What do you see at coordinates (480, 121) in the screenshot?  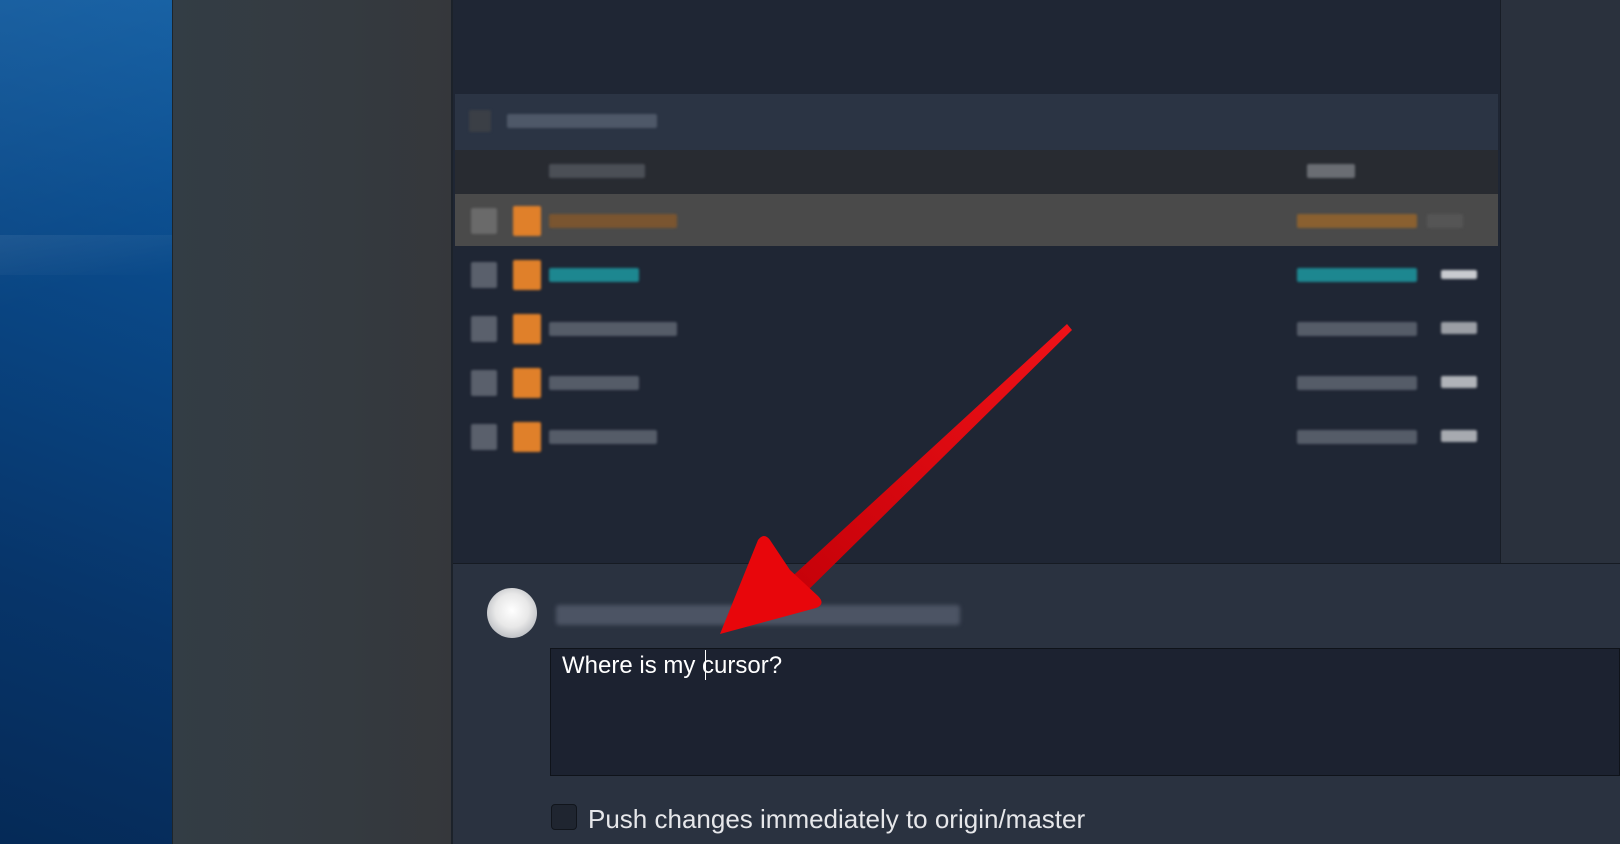 I see `group-toggle-icon` at bounding box center [480, 121].